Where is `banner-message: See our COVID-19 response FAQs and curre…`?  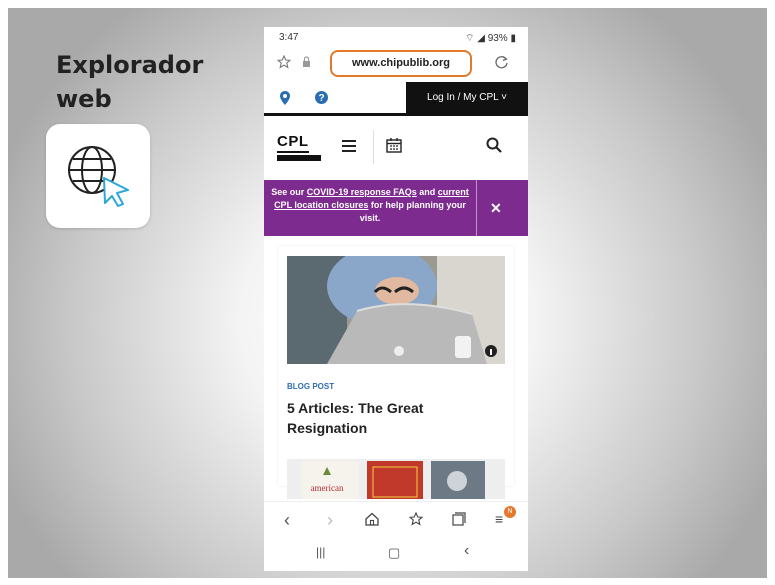
banner-message: See our COVID-19 response FAQs and curre… is located at coordinates (370, 205).